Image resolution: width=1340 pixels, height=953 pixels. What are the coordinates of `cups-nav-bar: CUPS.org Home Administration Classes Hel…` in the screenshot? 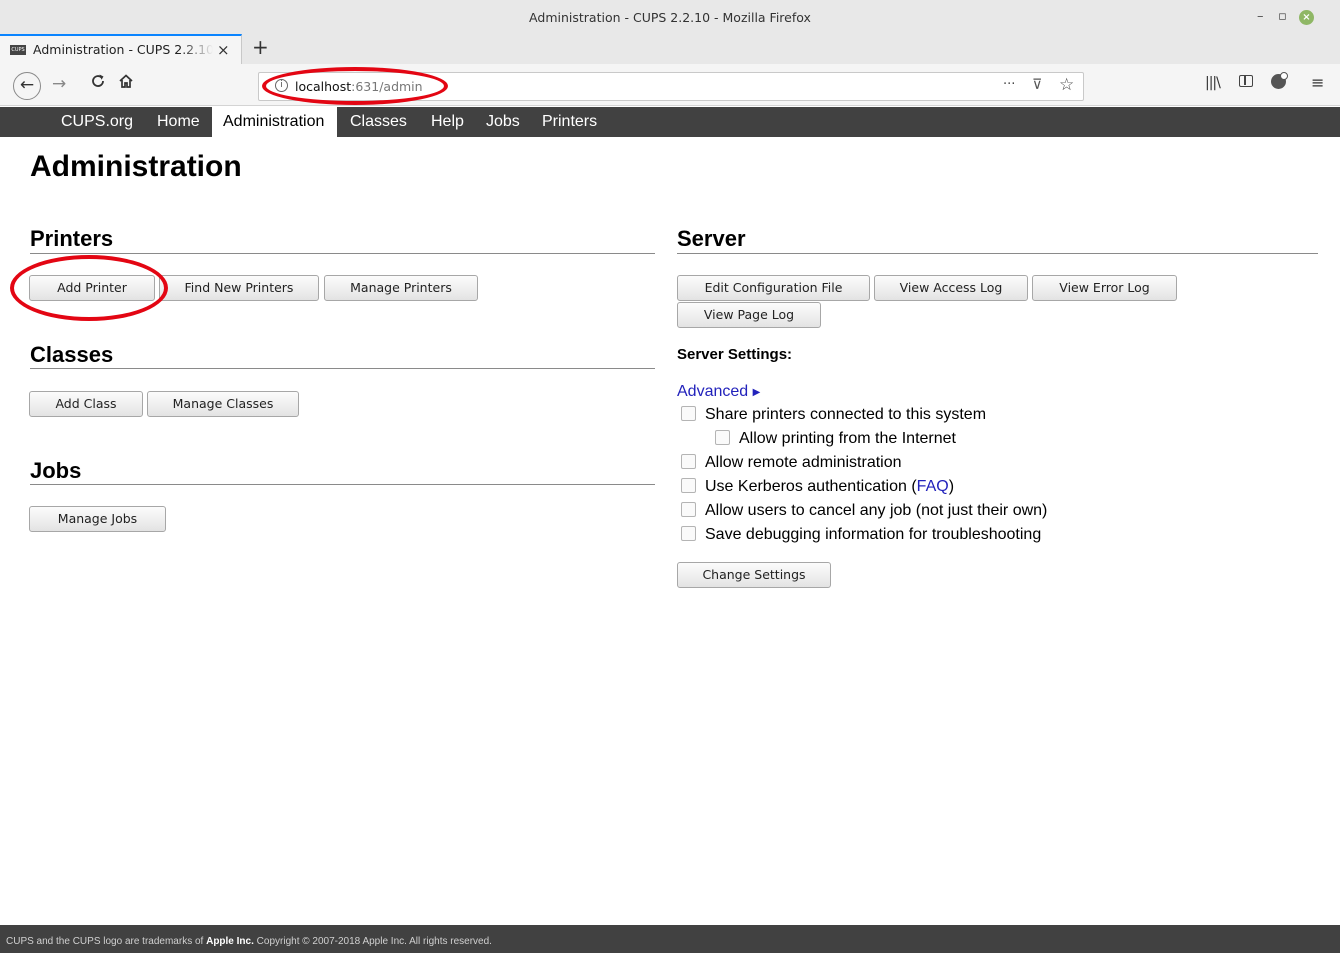 It's located at (670, 122).